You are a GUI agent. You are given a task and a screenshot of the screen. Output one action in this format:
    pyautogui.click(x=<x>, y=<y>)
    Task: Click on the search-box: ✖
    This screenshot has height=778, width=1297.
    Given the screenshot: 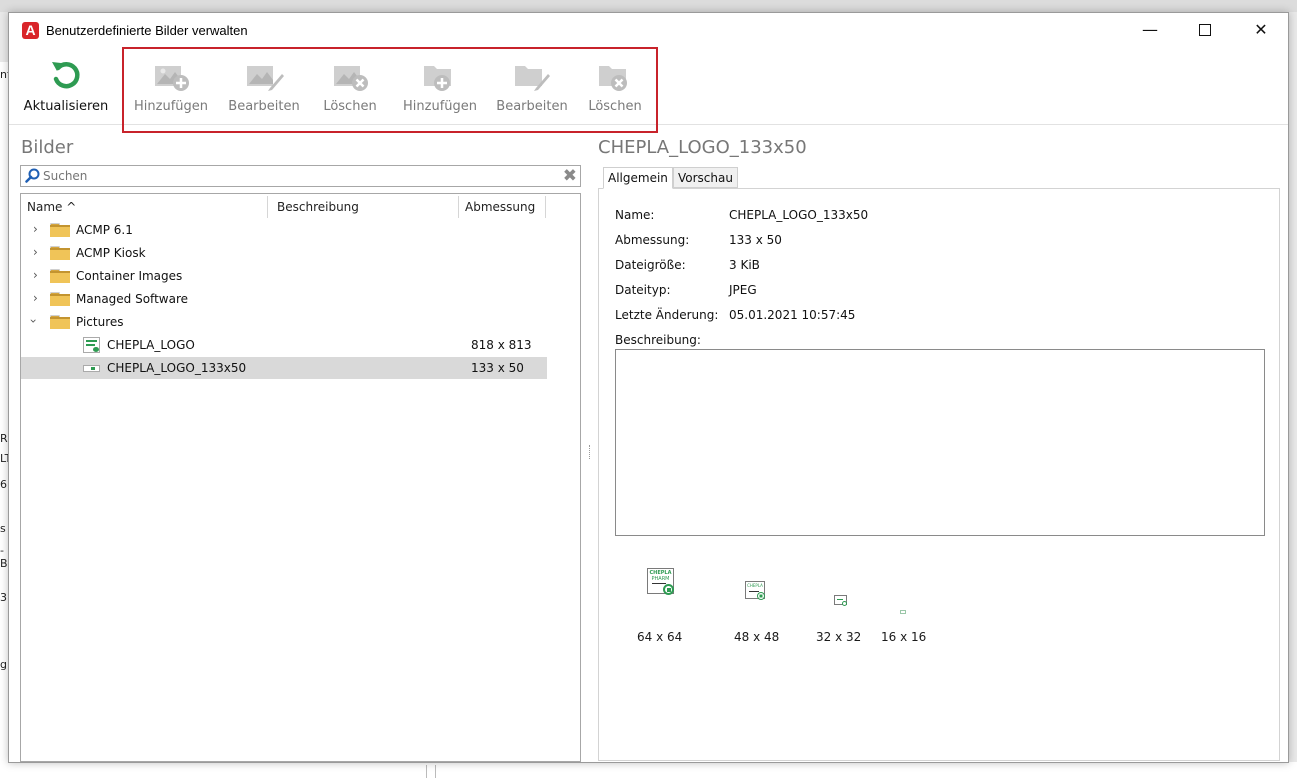 What is the action you would take?
    pyautogui.click(x=300, y=176)
    